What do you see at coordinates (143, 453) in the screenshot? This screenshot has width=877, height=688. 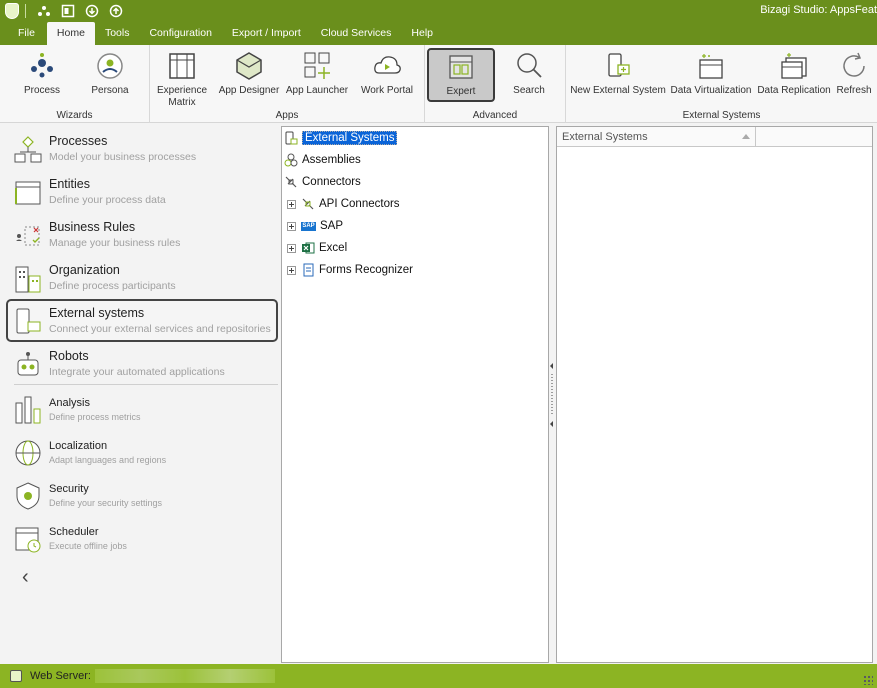 I see `nav-item-localization: Localization Adapt languages and regions` at bounding box center [143, 453].